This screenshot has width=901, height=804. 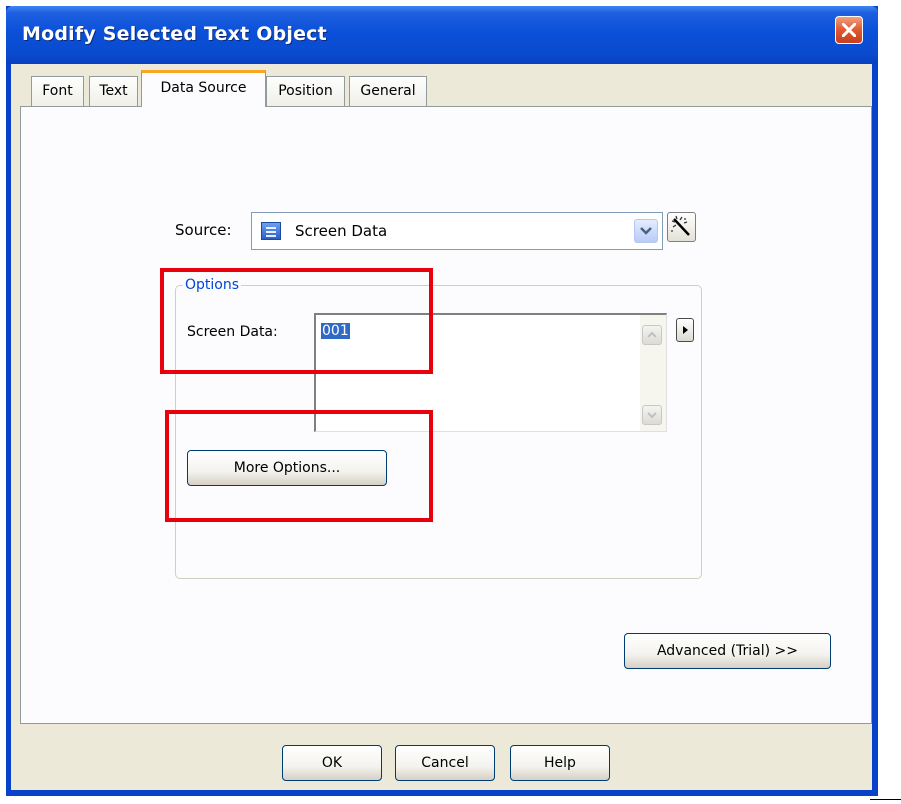 I want to click on screen-data-expand-button, so click(x=685, y=330).